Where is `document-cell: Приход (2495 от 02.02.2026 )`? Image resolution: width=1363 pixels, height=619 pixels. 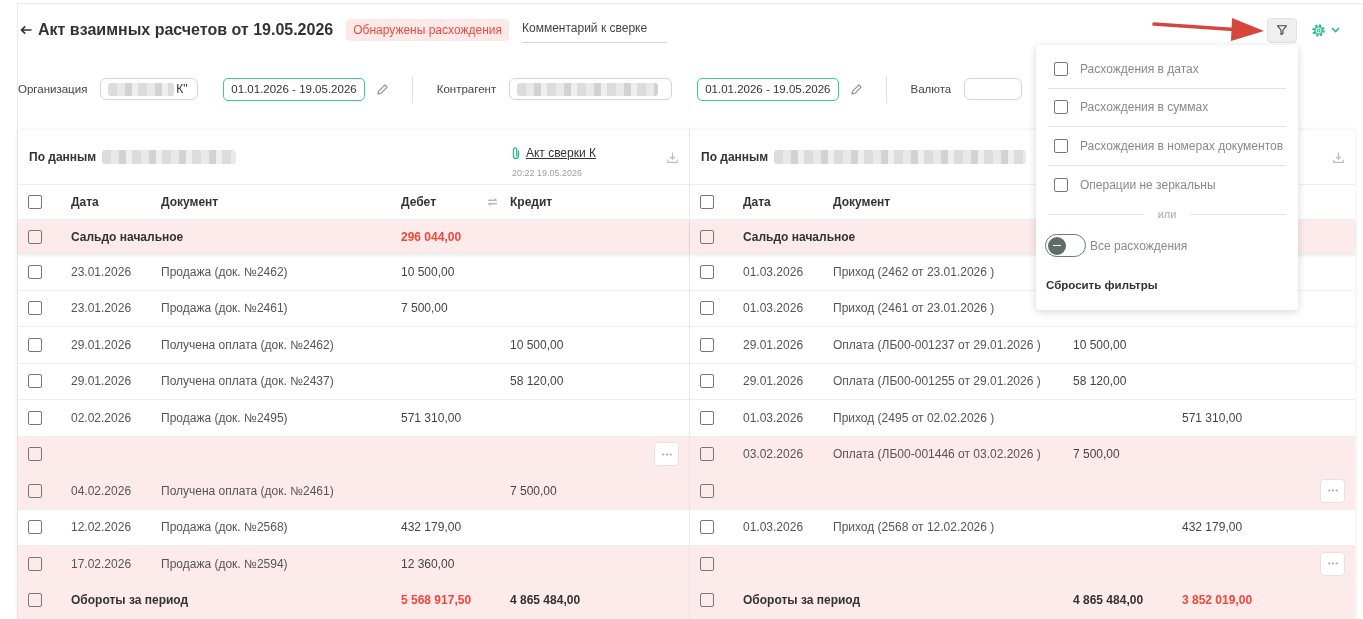 document-cell: Приход (2495 от 02.02.2026 ) is located at coordinates (914, 417).